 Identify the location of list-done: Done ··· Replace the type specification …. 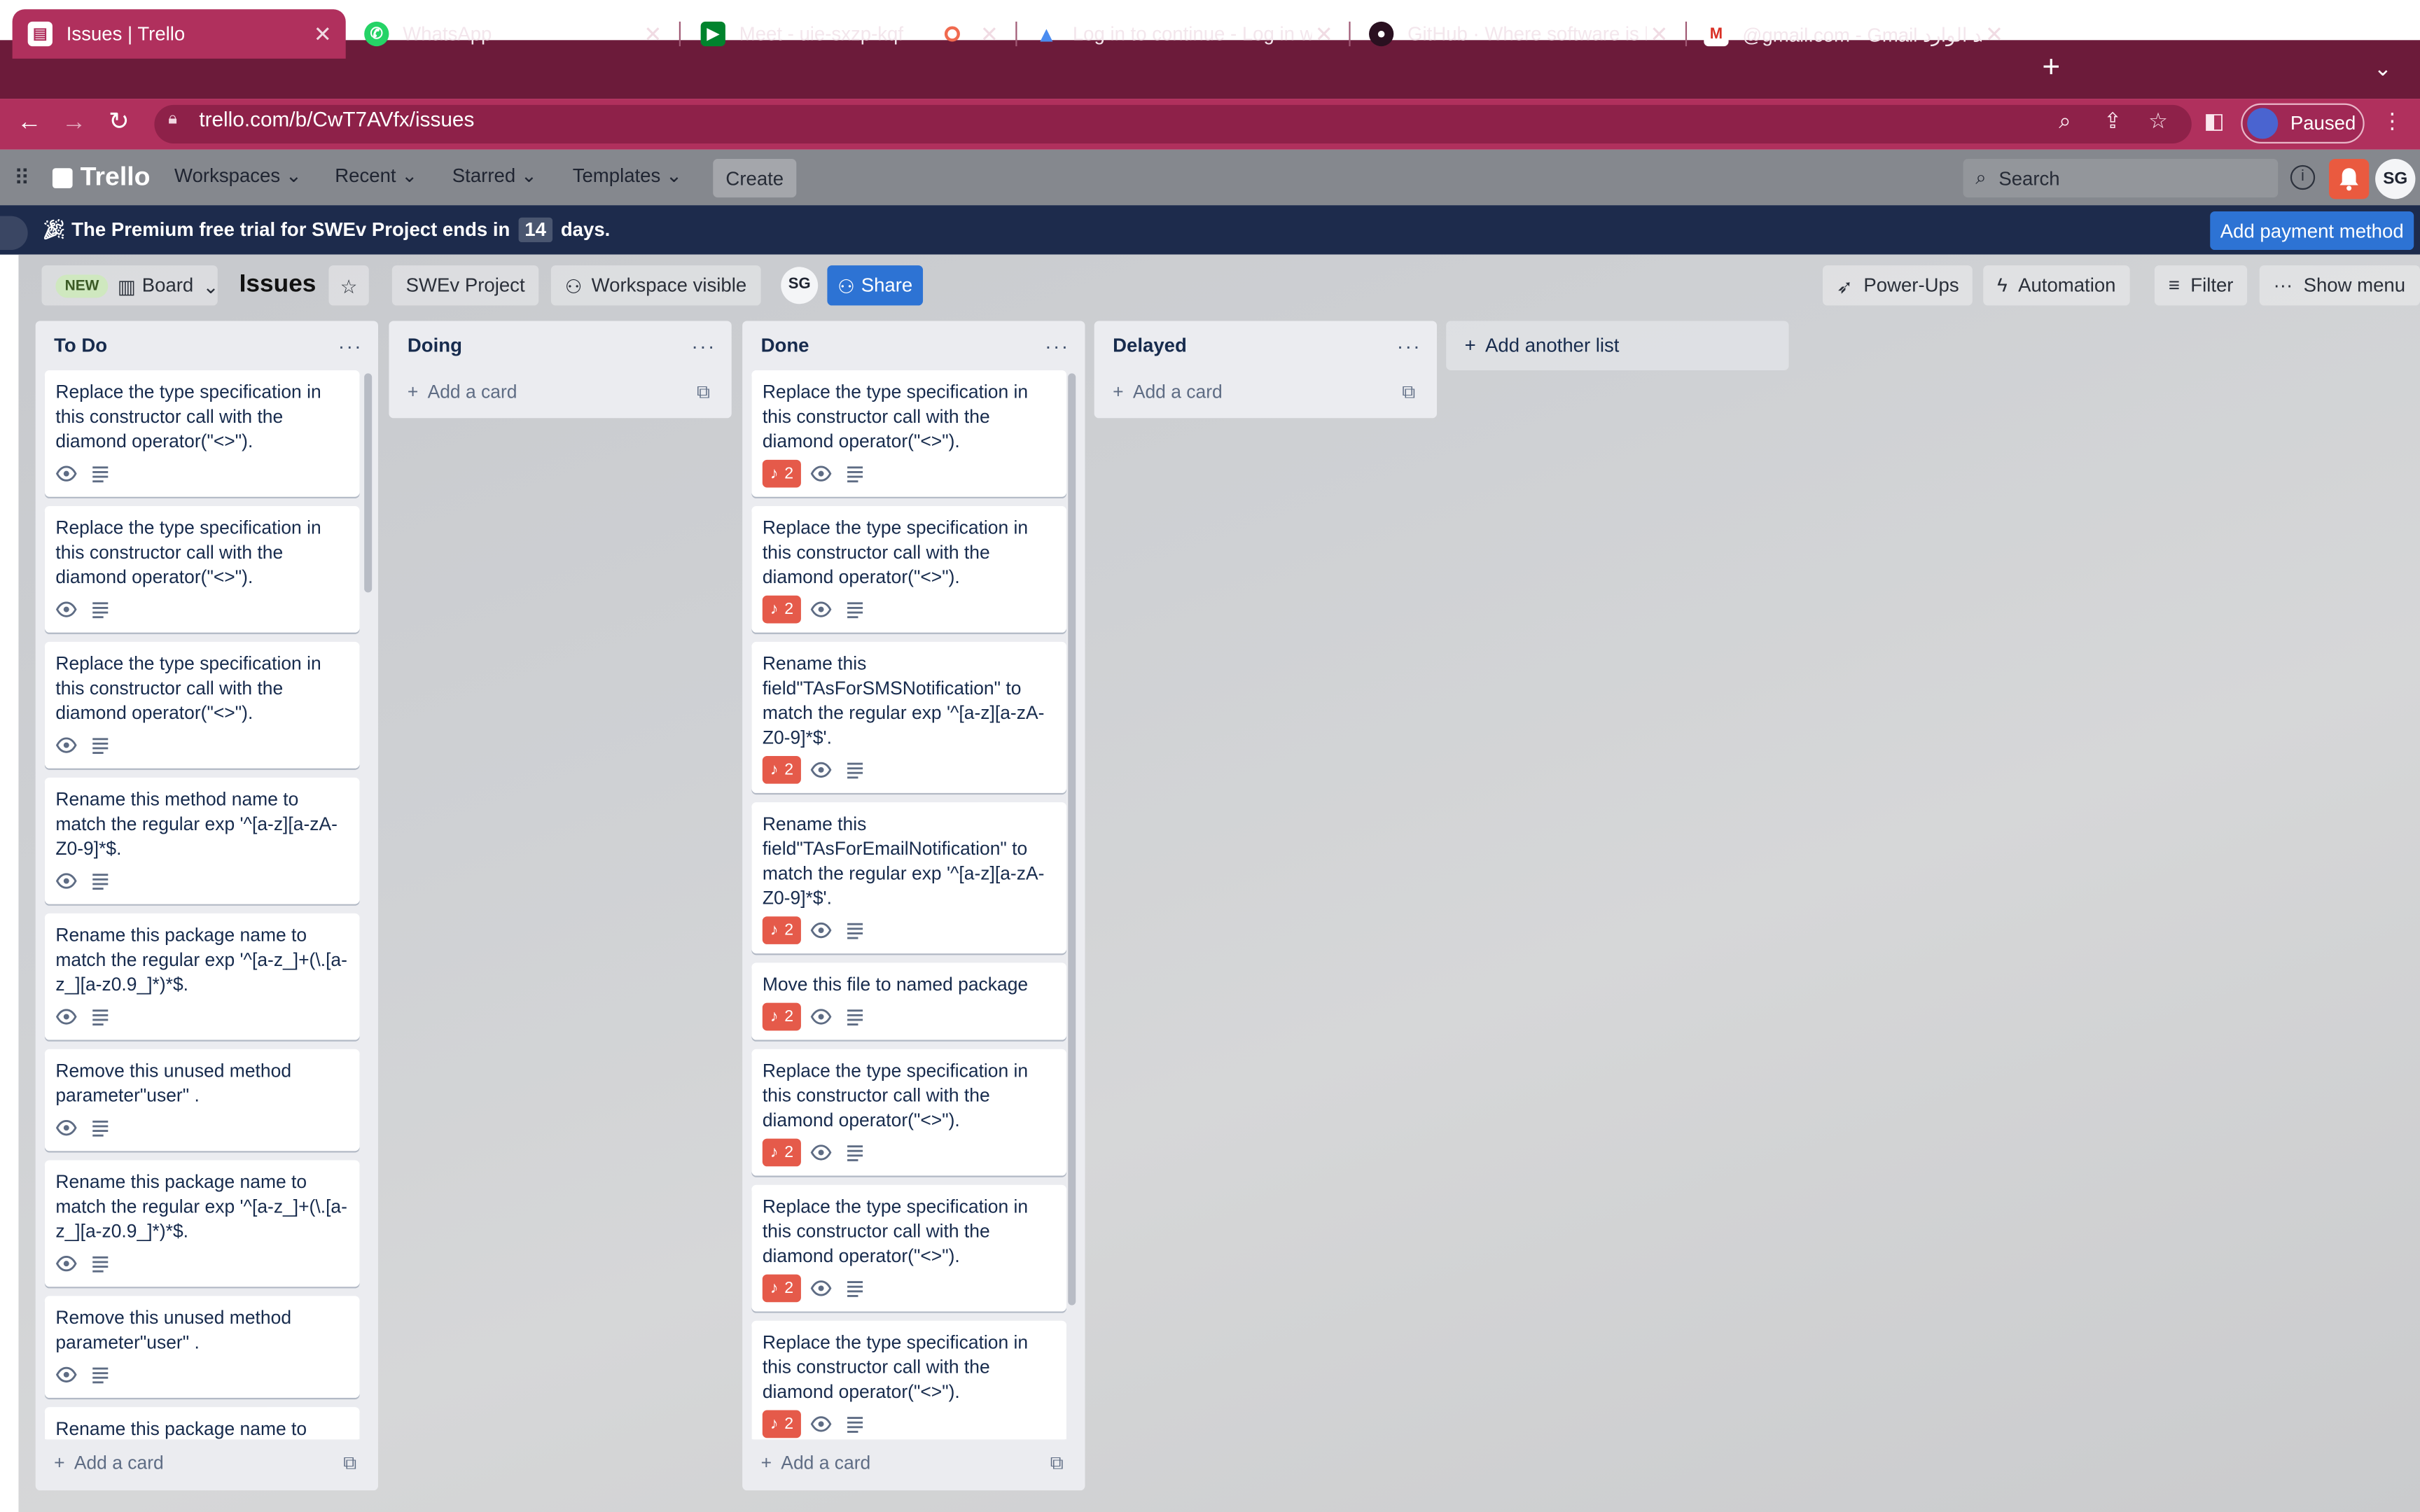
(913, 906).